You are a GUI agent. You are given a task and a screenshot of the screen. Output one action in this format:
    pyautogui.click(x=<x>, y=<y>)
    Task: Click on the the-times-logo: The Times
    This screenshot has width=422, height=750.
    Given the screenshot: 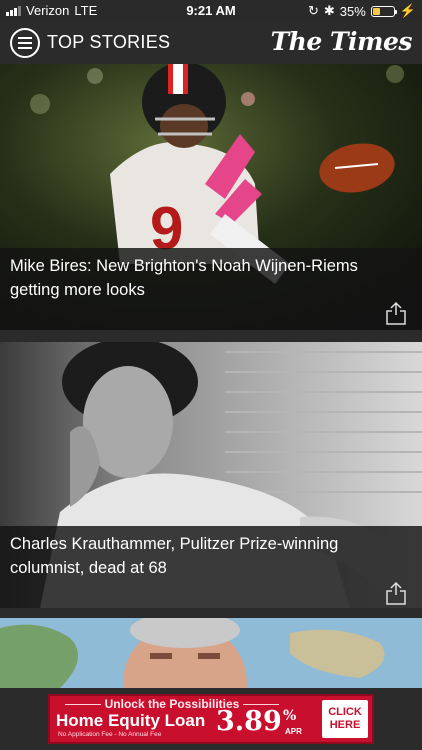 What is the action you would take?
    pyautogui.click(x=342, y=41)
    